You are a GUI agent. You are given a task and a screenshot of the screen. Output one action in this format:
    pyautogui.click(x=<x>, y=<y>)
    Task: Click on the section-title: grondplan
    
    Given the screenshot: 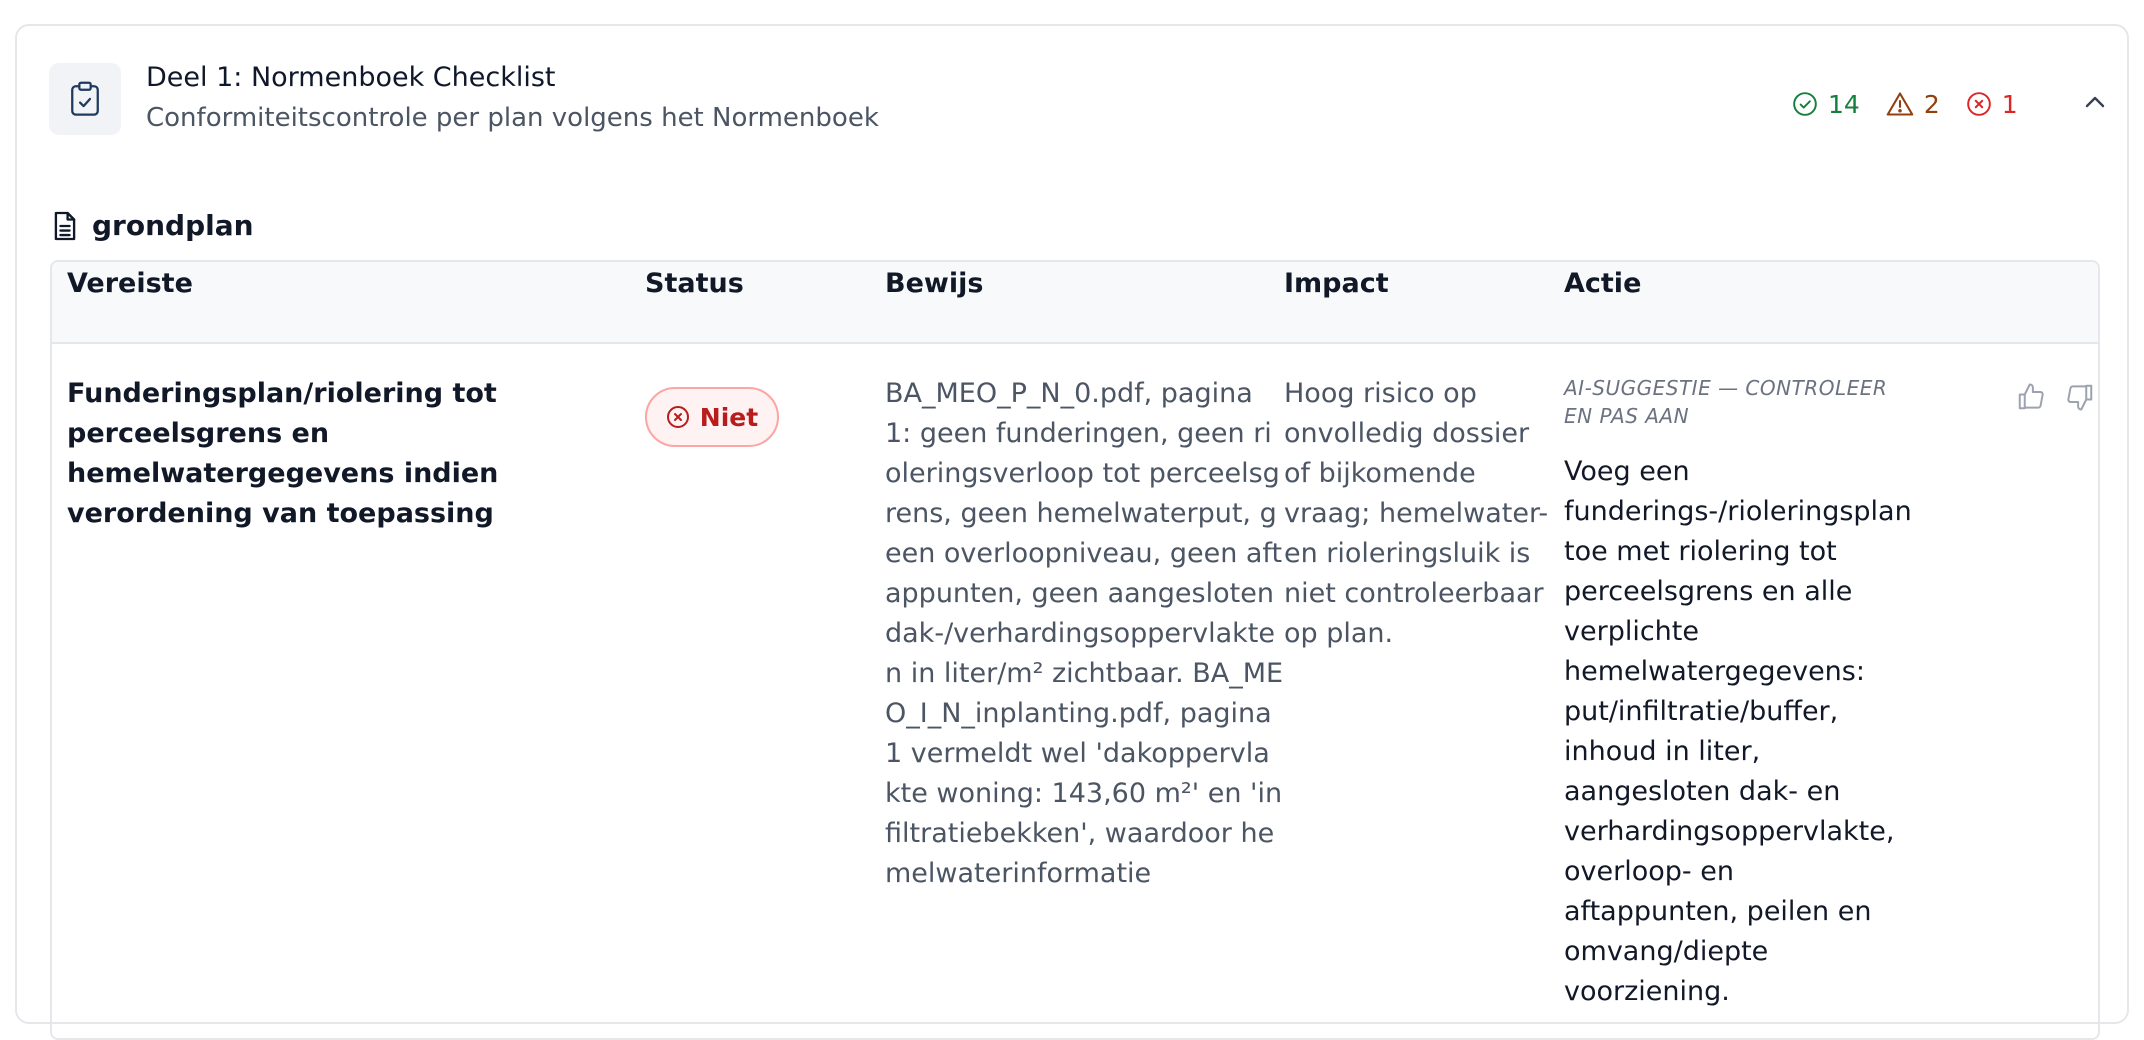 What is the action you would take?
    pyautogui.click(x=173, y=225)
    